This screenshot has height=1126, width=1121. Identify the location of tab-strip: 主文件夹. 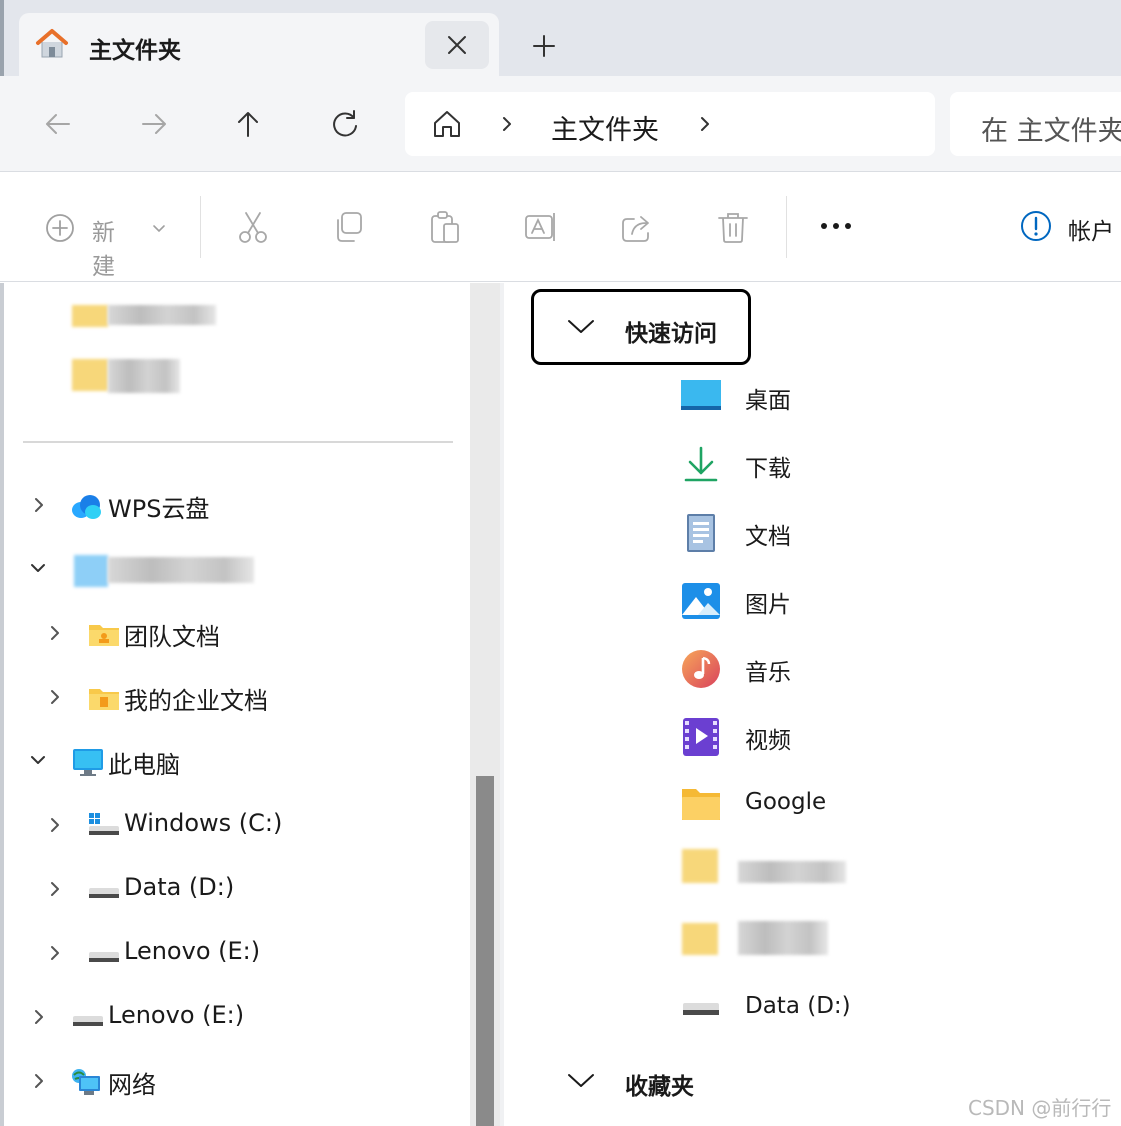
(560, 38).